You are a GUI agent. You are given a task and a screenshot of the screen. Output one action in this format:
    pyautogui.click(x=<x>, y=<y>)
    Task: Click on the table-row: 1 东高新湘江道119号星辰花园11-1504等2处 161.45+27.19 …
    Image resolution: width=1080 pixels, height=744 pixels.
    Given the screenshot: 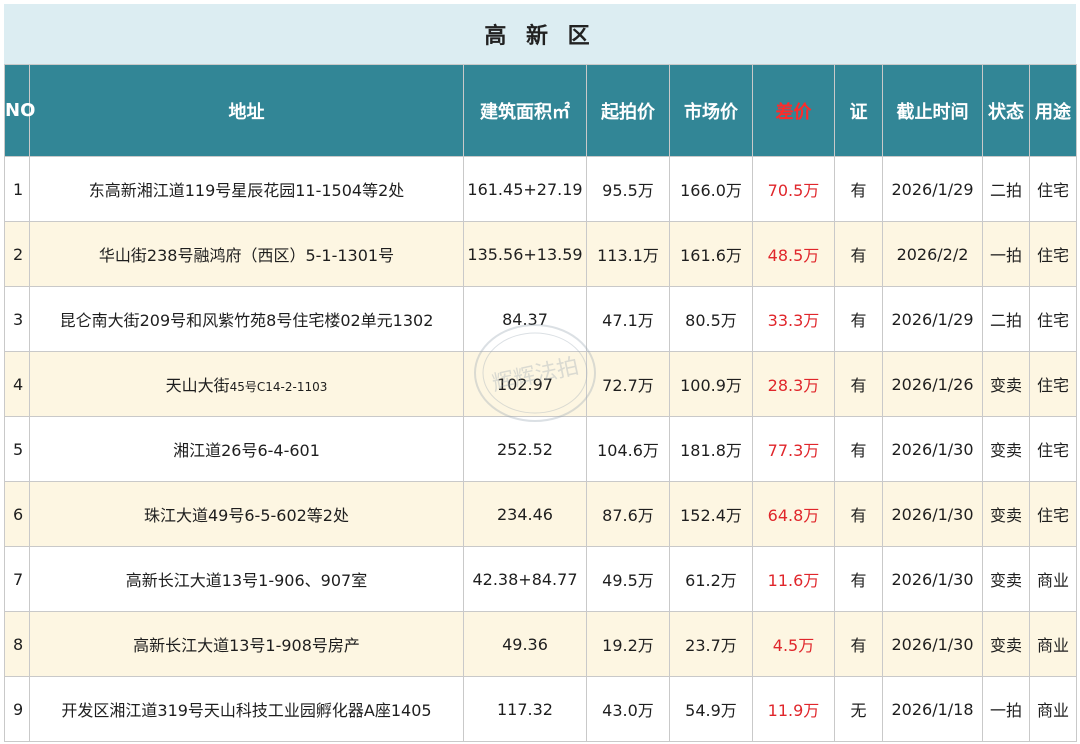 What is the action you would take?
    pyautogui.click(x=540, y=189)
    